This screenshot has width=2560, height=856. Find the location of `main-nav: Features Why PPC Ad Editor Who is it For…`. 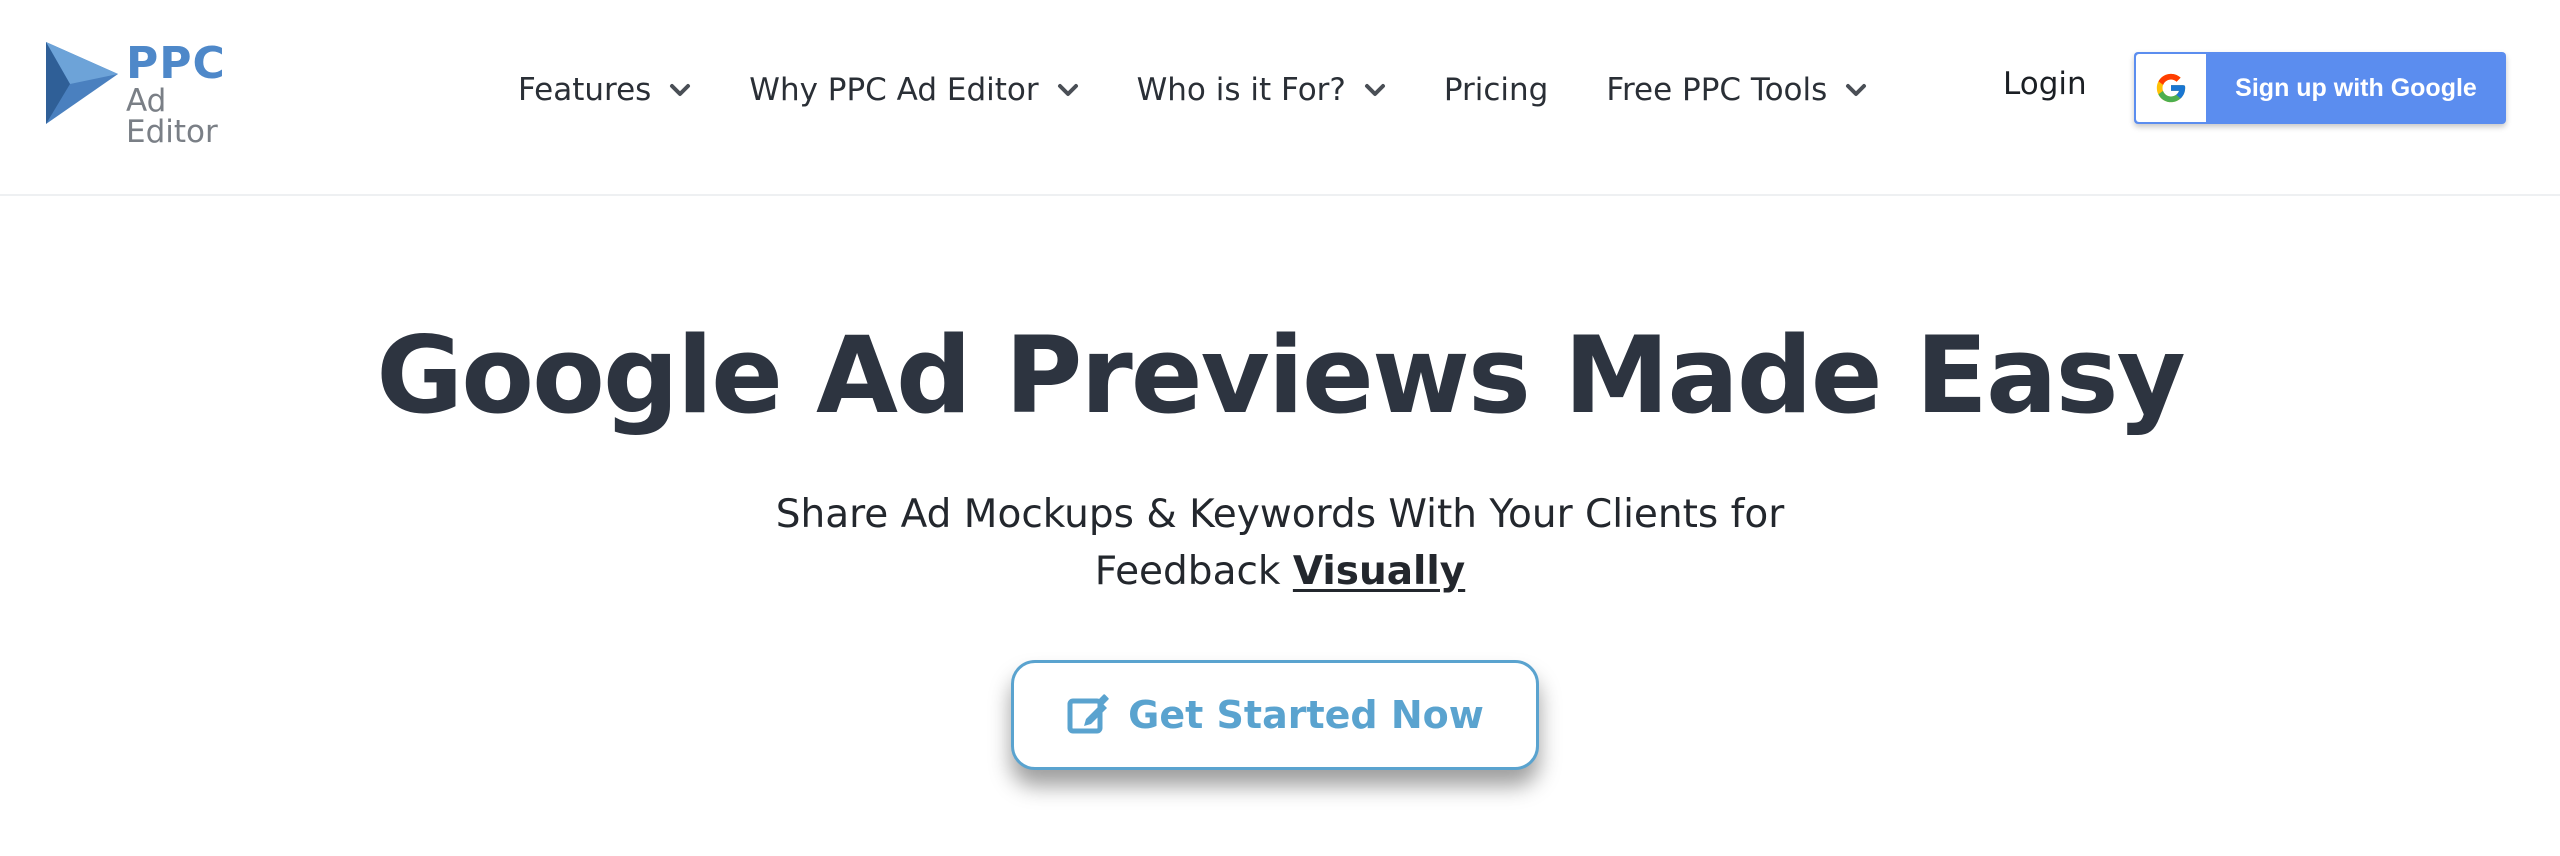

main-nav: Features Why PPC Ad Editor Who is it For… is located at coordinates (1221, 90).